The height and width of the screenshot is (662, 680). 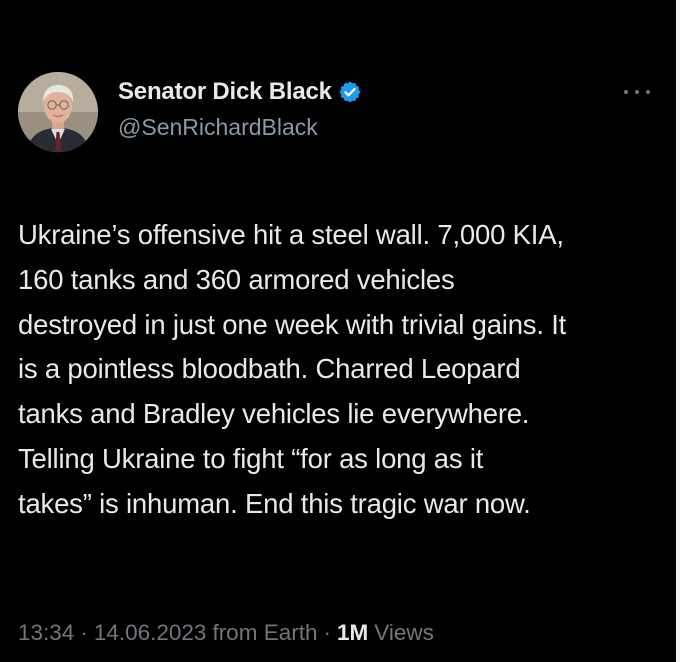 I want to click on author-handle: @SenRichardBlack, so click(x=218, y=127).